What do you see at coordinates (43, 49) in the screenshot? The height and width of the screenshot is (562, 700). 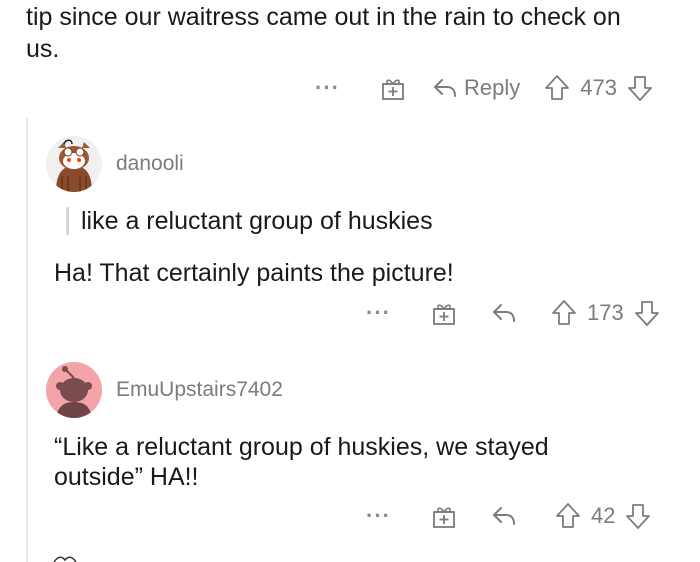 I see `top-comment-text-line2: us.` at bounding box center [43, 49].